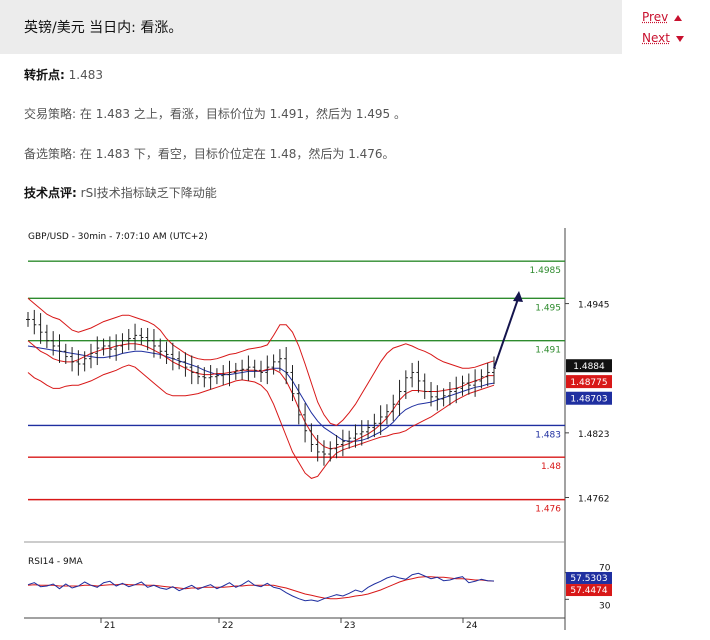 This screenshot has height=640, width=710. Describe the element at coordinates (546, 271) in the screenshot. I see `level-label: 1.4985` at that location.